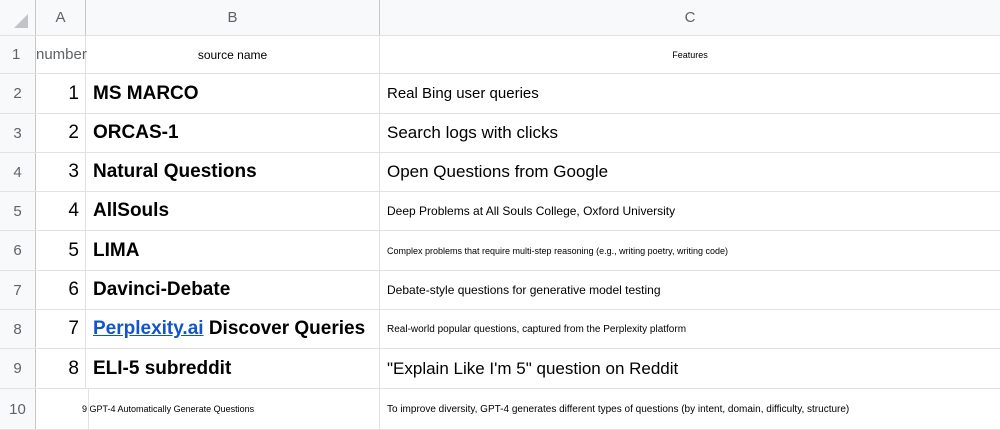 This screenshot has width=1000, height=430. I want to click on cell-number: 1, so click(61, 93).